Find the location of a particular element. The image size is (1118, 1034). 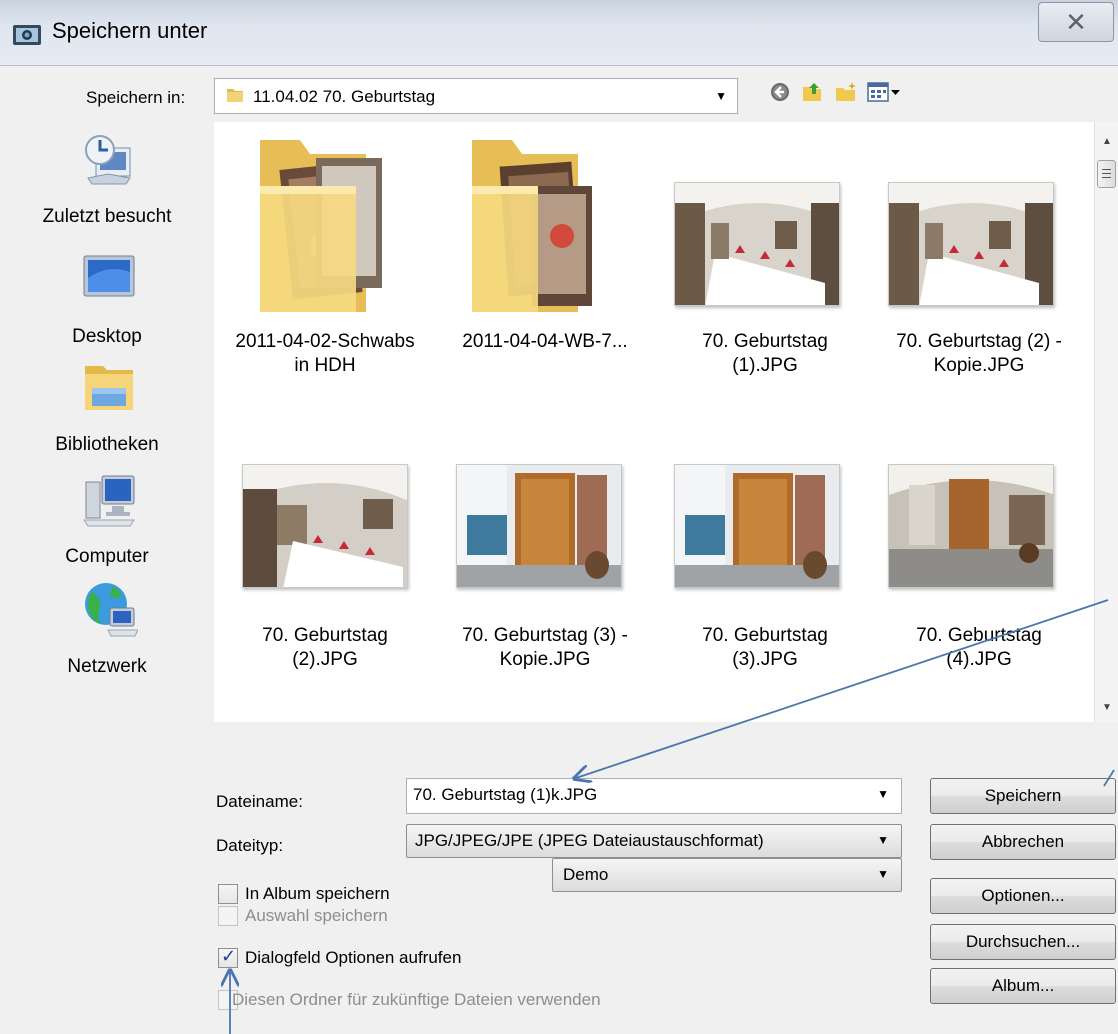

filetype-label: Dateityp: is located at coordinates (250, 845).